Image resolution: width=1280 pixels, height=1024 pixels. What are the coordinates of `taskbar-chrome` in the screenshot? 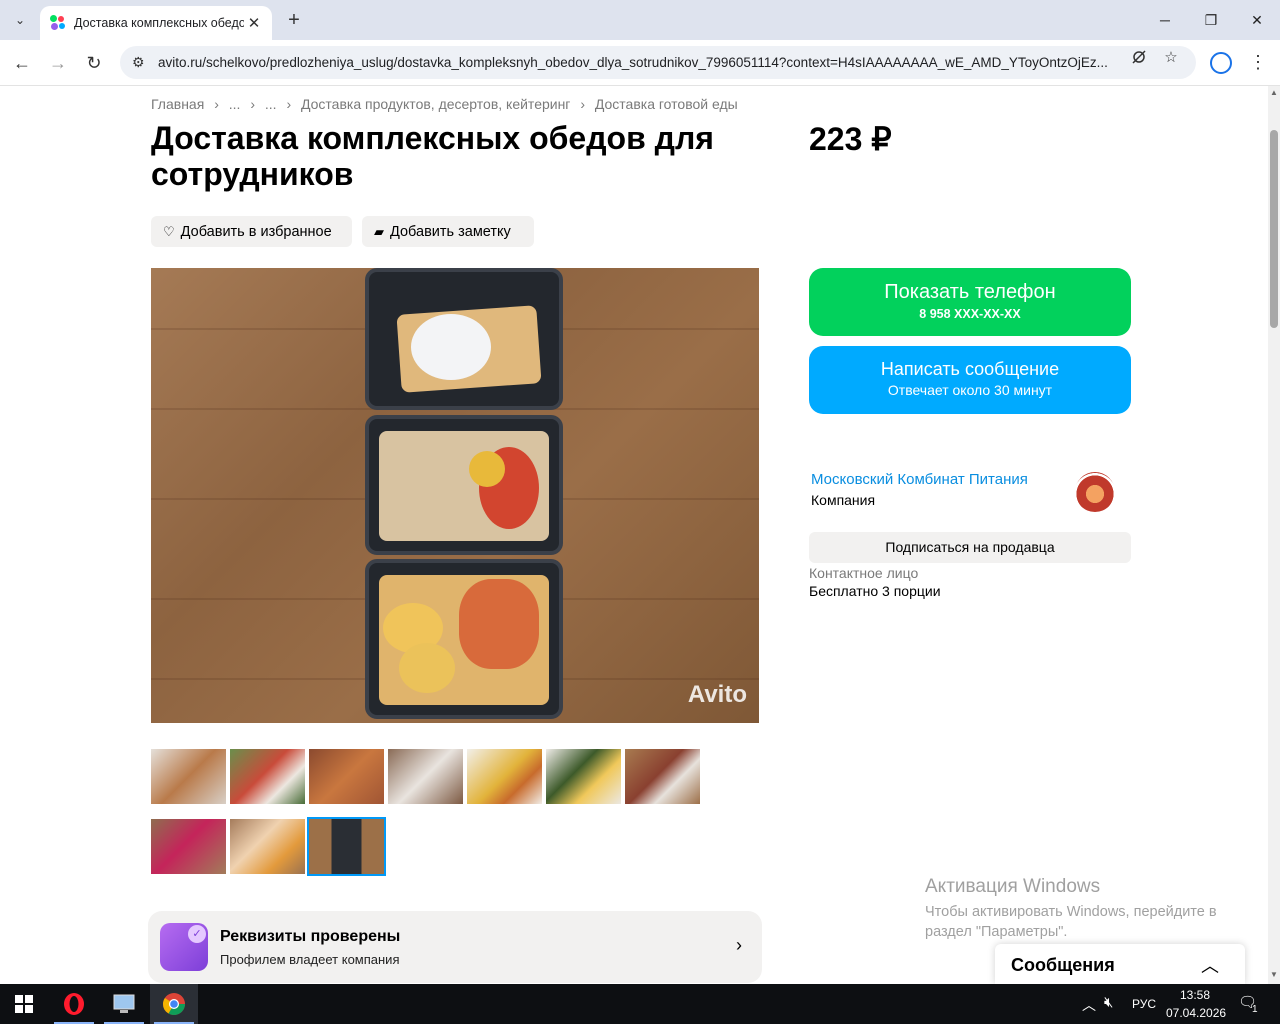 It's located at (174, 1004).